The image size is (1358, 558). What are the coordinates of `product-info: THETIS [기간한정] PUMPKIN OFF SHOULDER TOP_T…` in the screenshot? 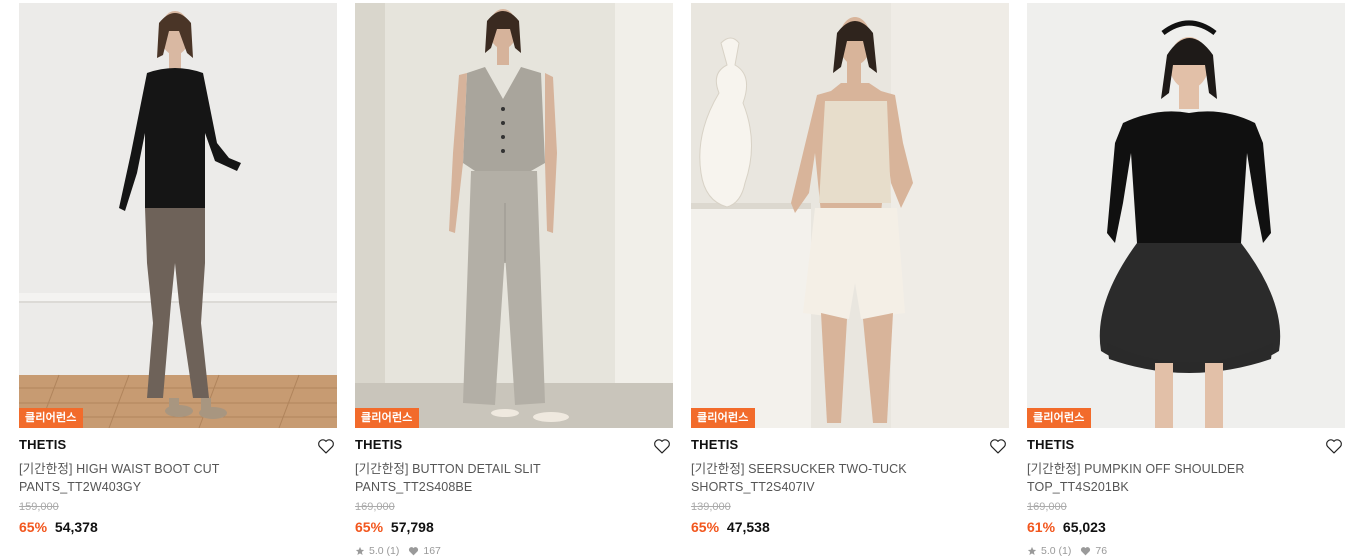 It's located at (1186, 493).